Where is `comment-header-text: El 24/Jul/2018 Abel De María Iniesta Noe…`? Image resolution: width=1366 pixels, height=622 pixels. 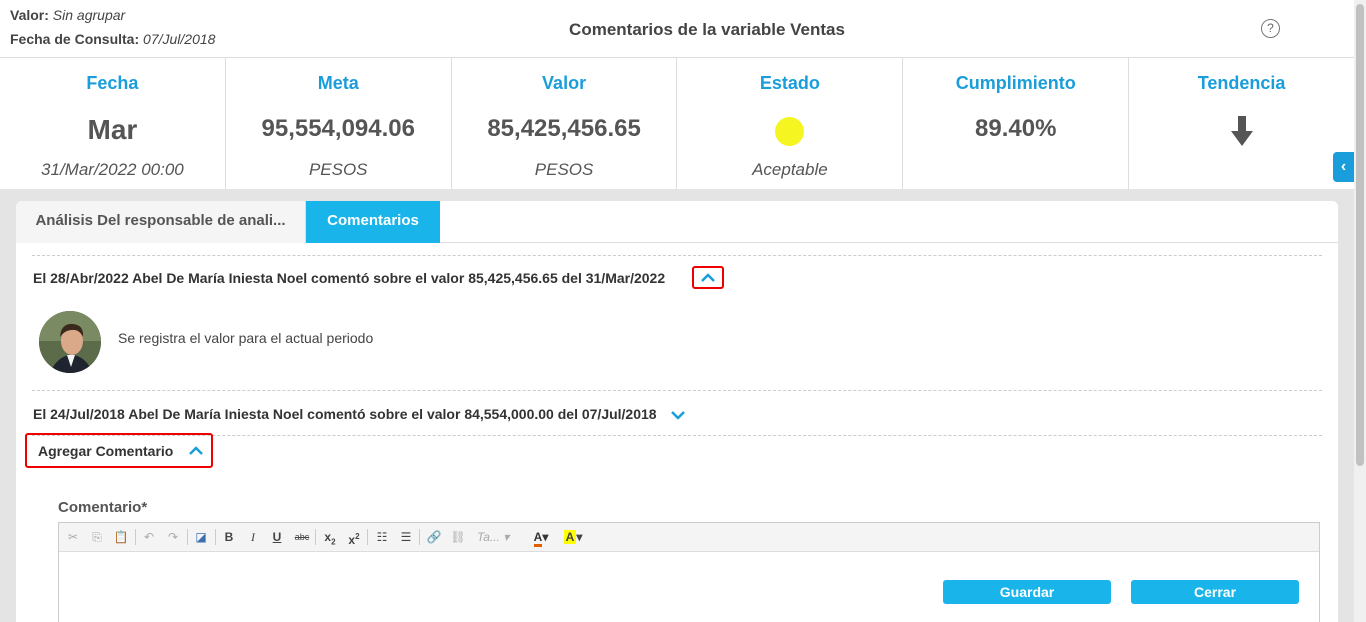
comment-header-text: El 24/Jul/2018 Abel De María Iniesta Noe… is located at coordinates (345, 414).